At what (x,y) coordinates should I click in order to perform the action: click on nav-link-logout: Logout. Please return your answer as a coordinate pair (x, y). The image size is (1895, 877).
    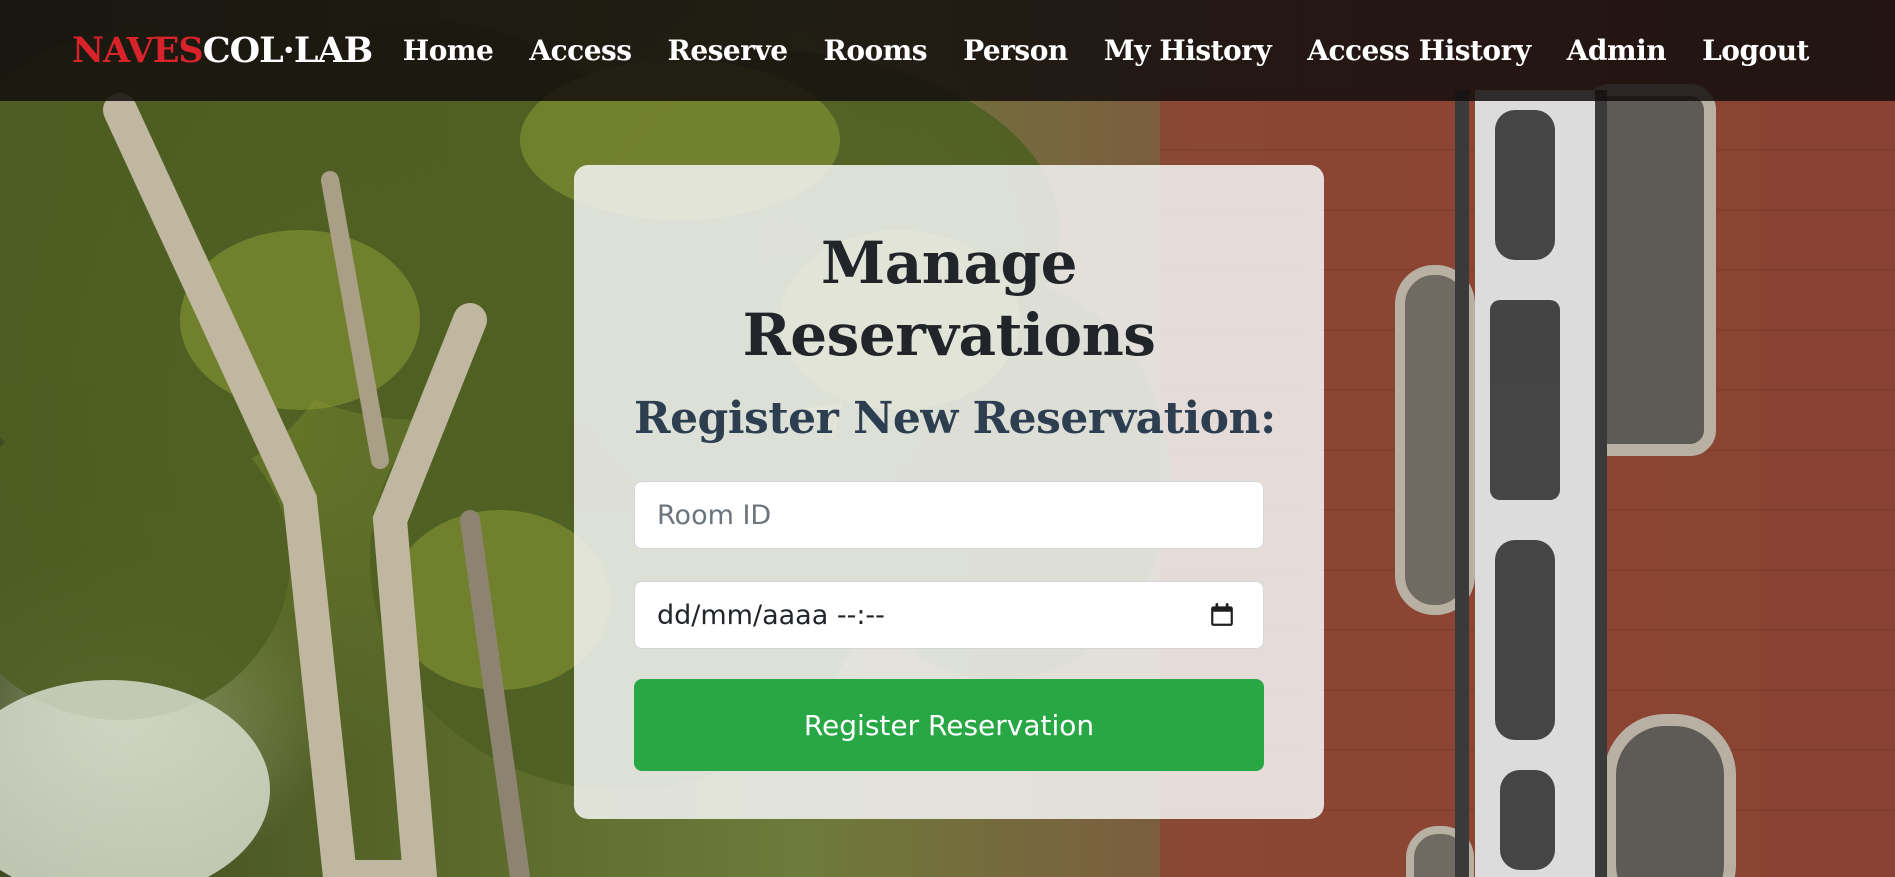
    Looking at the image, I should click on (1755, 50).